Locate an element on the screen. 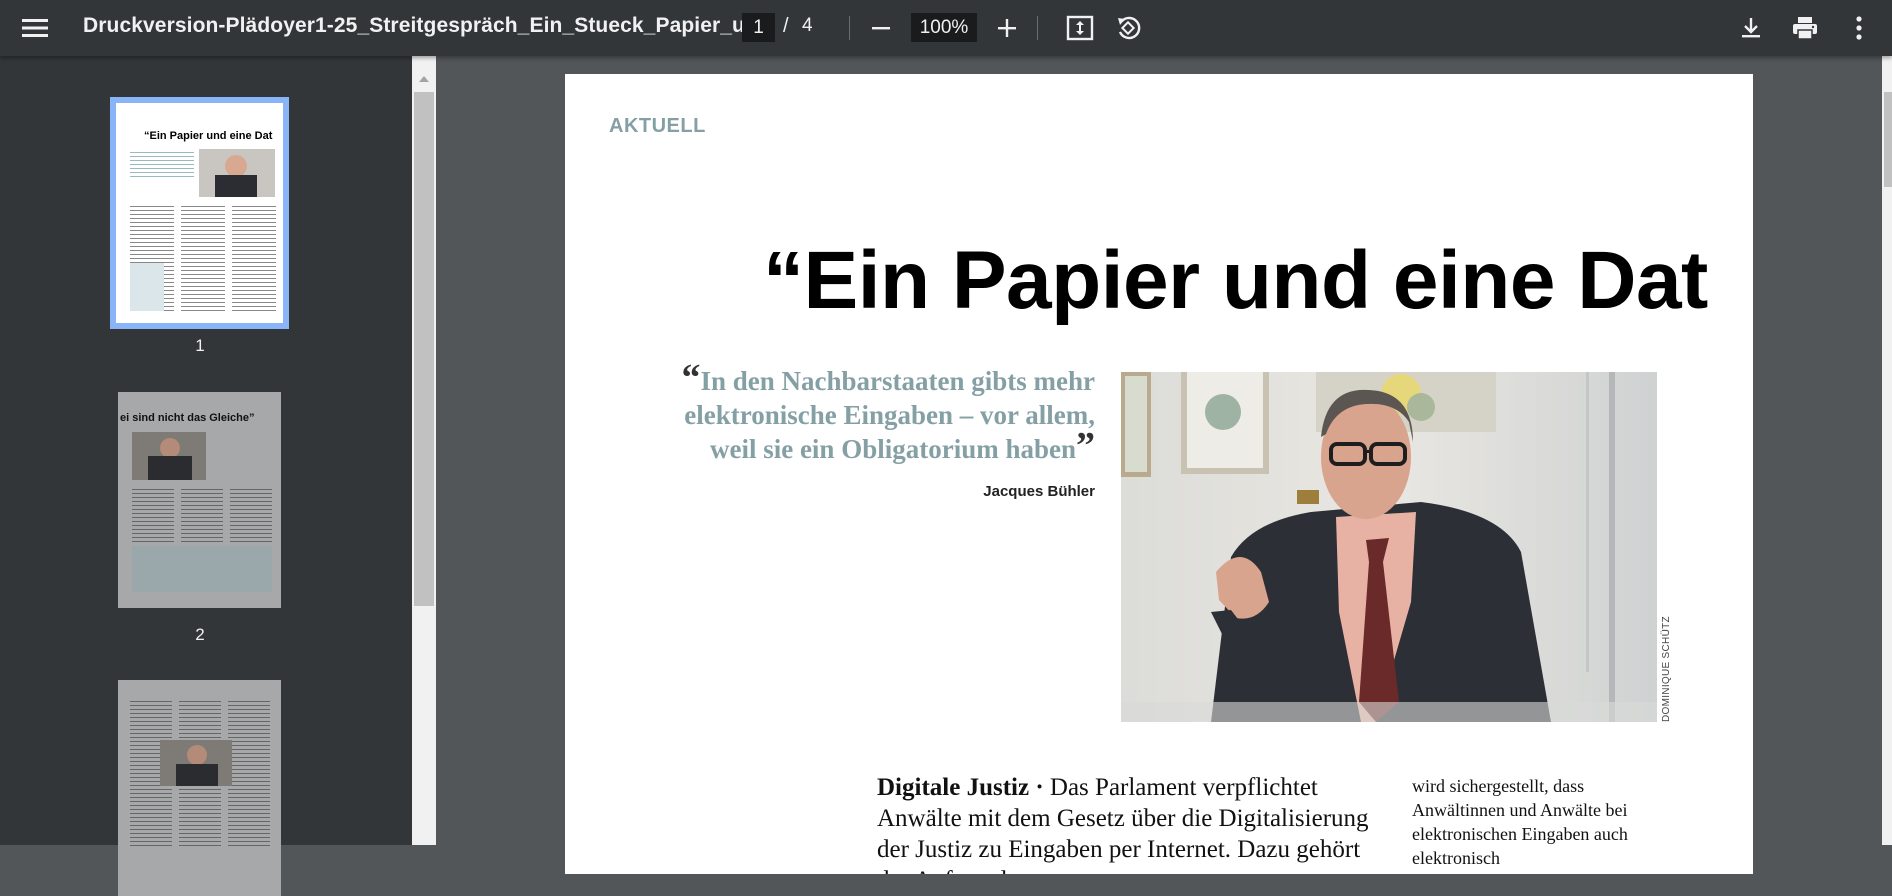 This screenshot has width=1892, height=896. speaker-photo is located at coordinates (1389, 547).